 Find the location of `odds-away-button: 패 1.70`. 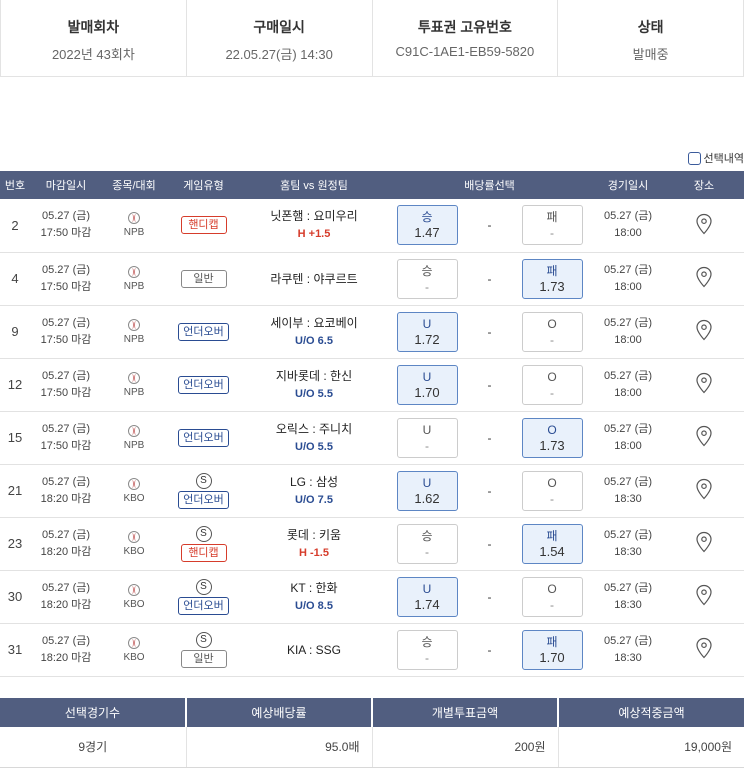

odds-away-button: 패 1.70 is located at coordinates (552, 649).